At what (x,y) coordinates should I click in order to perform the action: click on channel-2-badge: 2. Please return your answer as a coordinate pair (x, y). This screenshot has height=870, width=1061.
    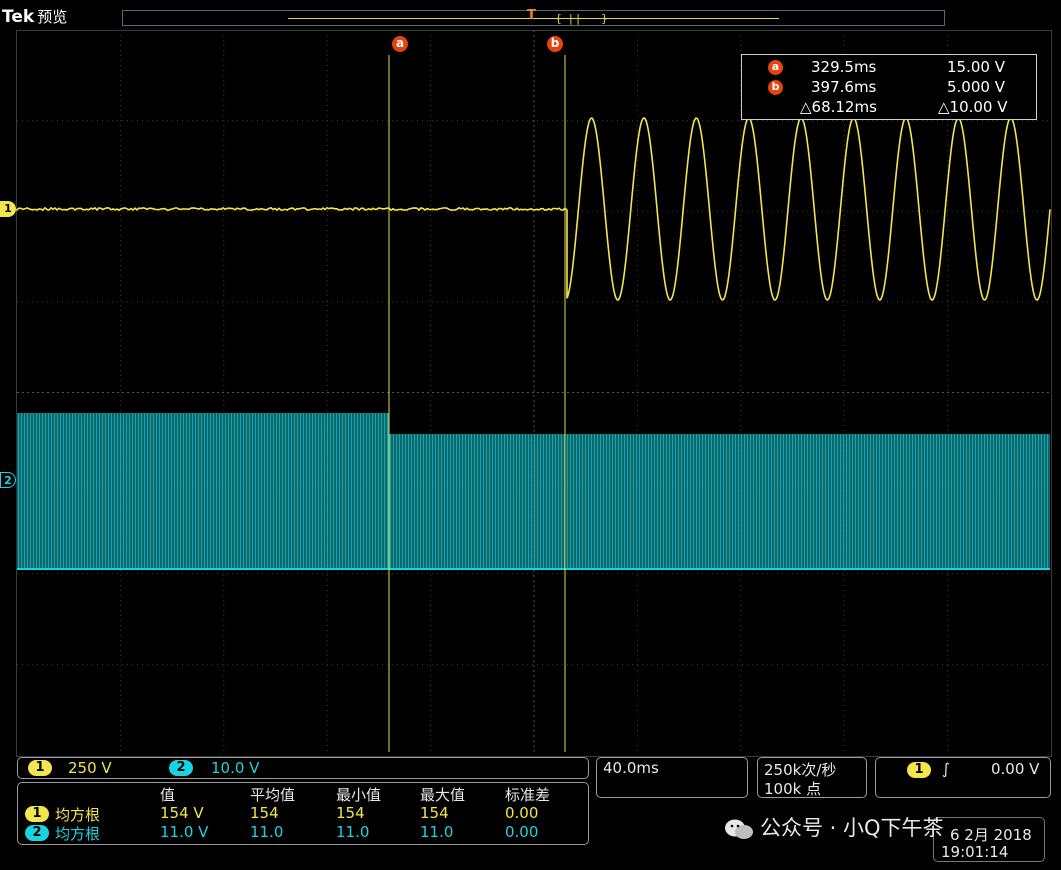
    Looking at the image, I should click on (181, 768).